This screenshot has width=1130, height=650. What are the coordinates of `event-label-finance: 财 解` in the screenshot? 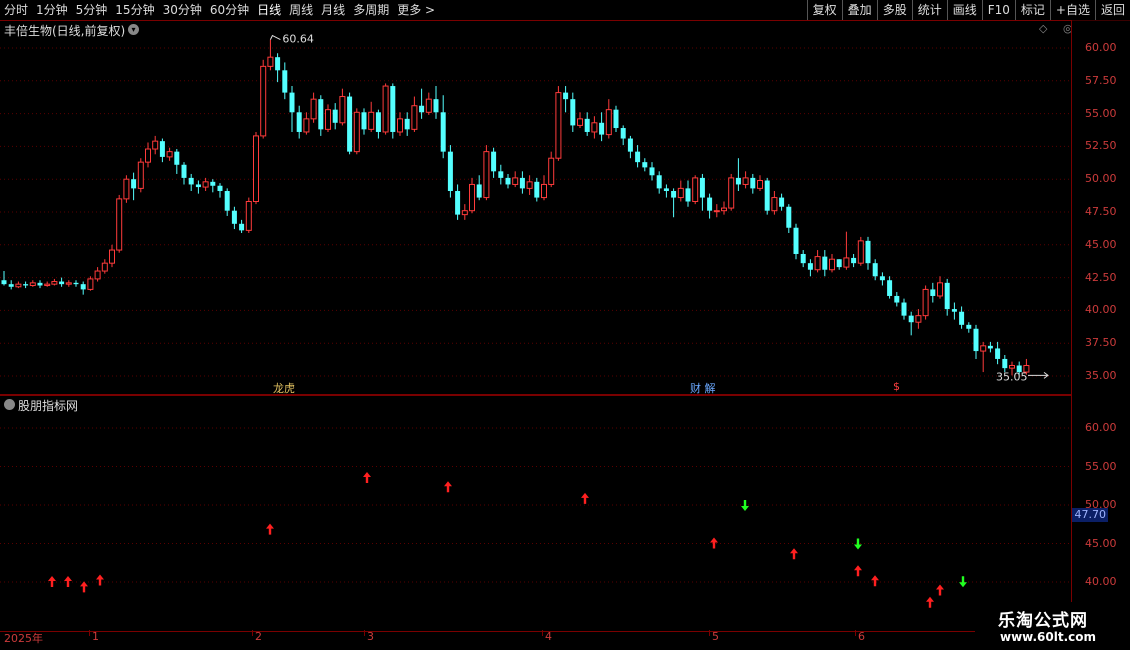 It's located at (703, 388).